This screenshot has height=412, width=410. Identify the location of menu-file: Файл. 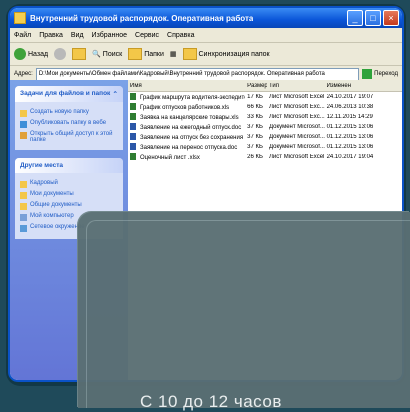
(22, 35).